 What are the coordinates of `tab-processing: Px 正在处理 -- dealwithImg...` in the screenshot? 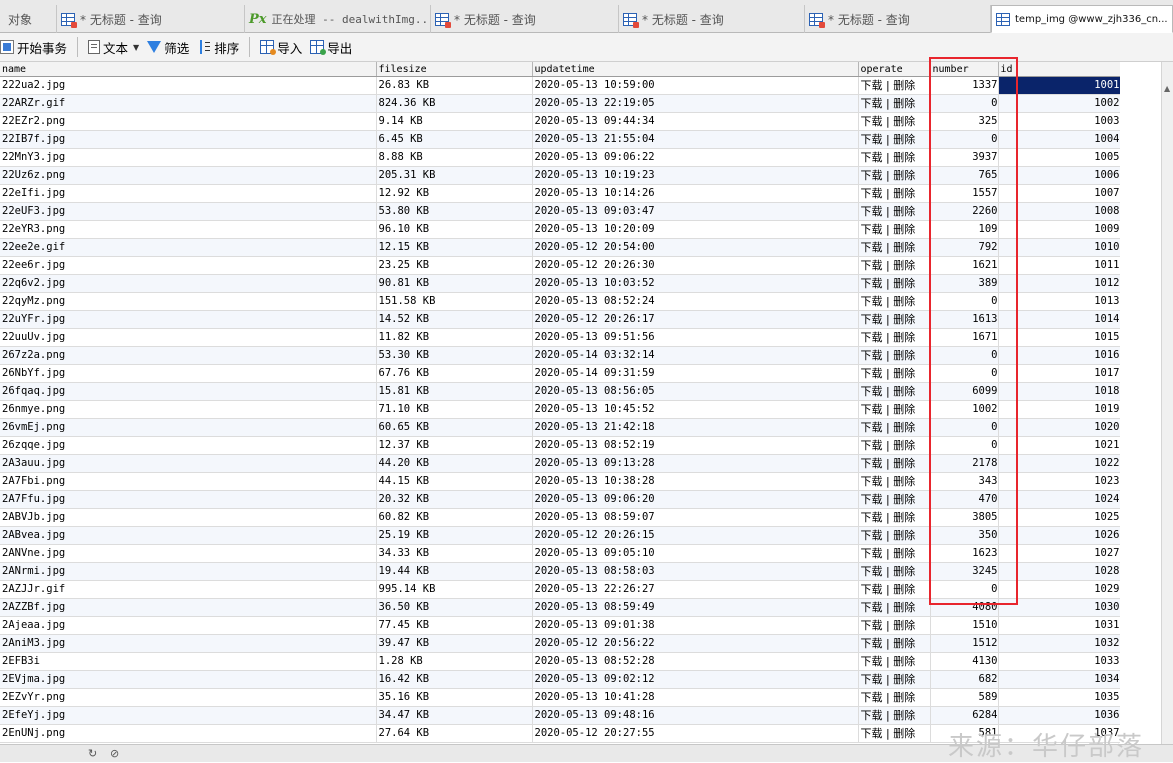 It's located at (338, 19).